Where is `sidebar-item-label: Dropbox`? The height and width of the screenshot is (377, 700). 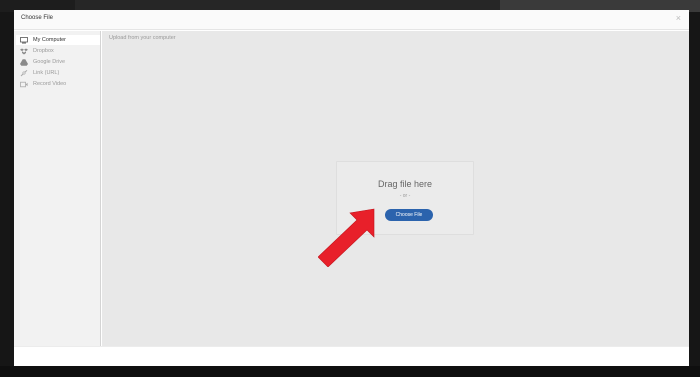
sidebar-item-label: Dropbox is located at coordinates (43, 51).